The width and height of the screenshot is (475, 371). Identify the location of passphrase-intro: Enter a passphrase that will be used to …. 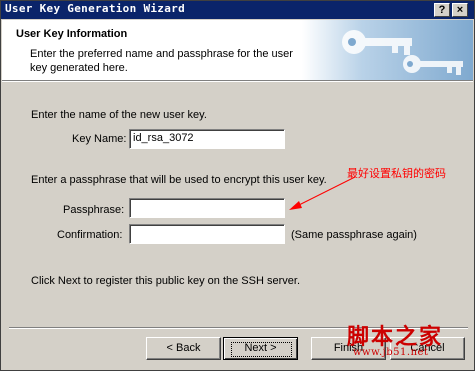
(179, 180).